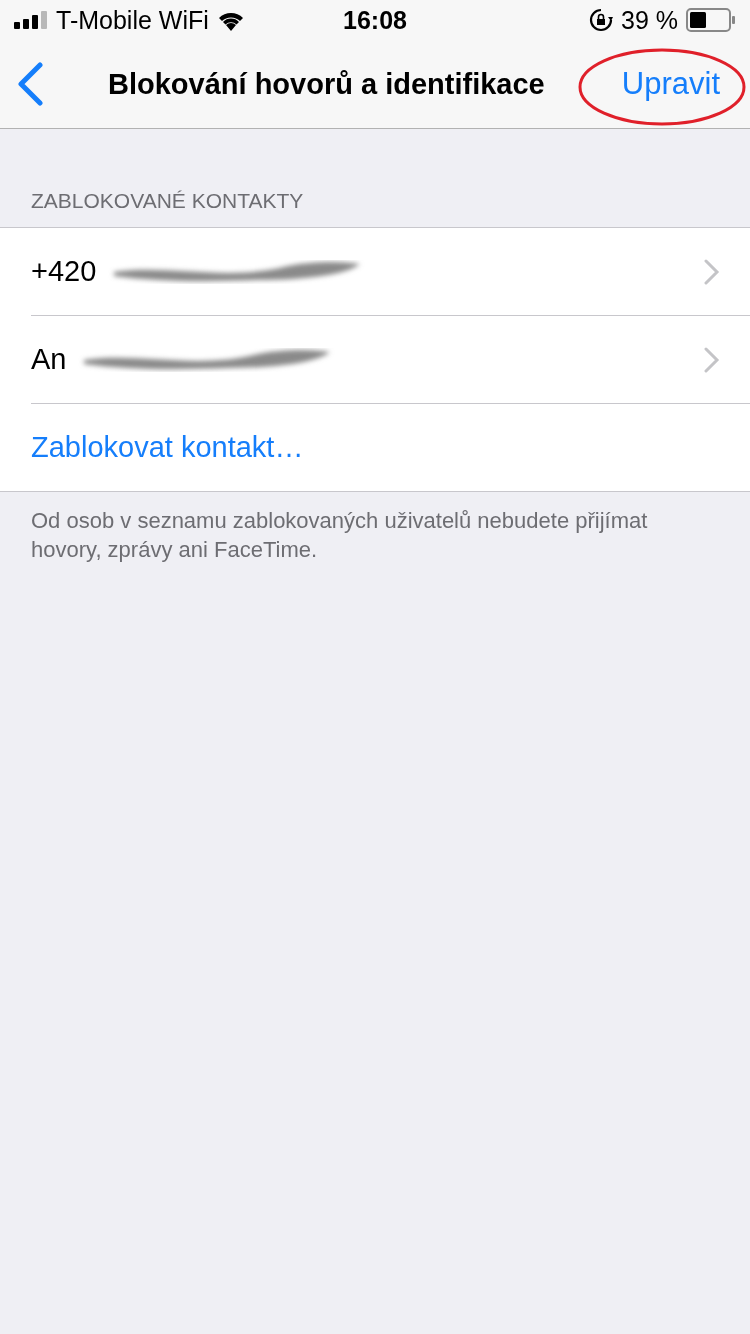  What do you see at coordinates (649, 20) in the screenshot?
I see `battery-percent: 39 %` at bounding box center [649, 20].